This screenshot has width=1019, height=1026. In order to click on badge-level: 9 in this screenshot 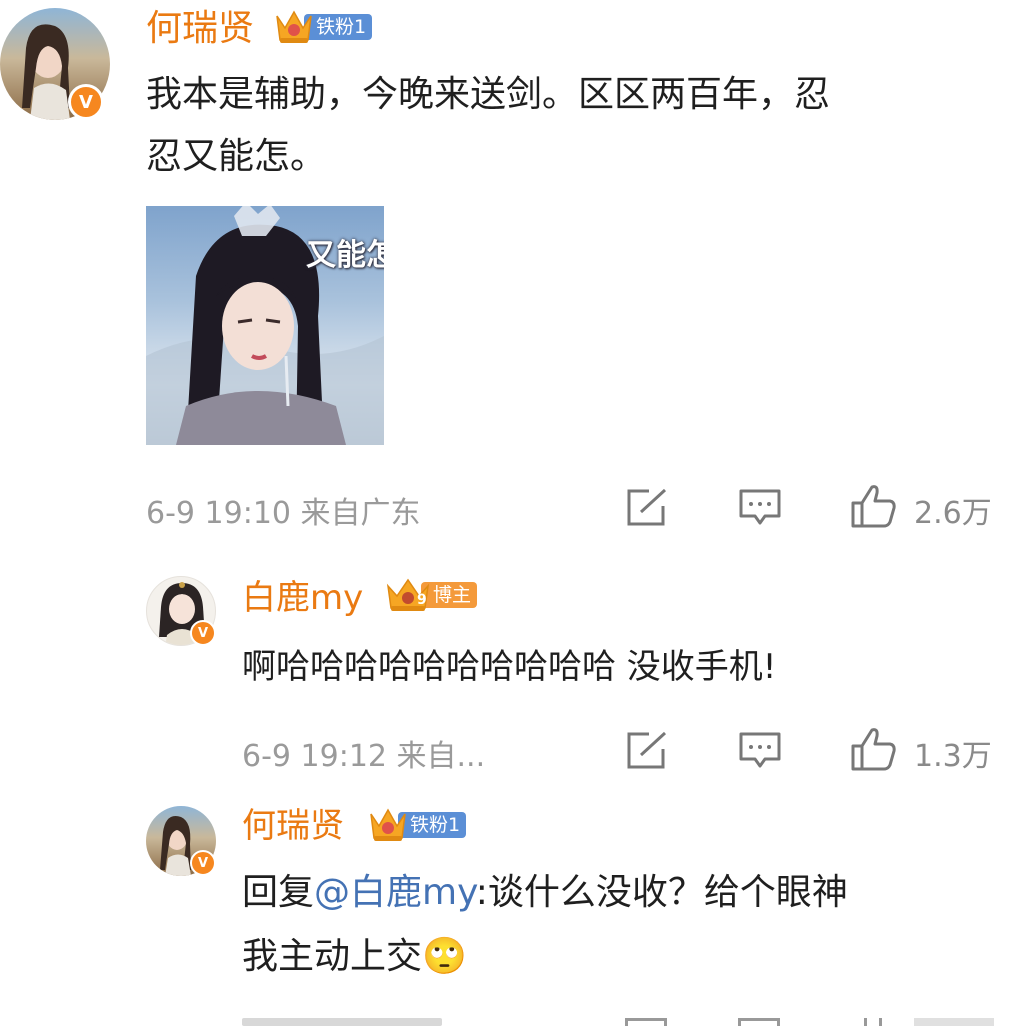, I will do `click(422, 600)`.